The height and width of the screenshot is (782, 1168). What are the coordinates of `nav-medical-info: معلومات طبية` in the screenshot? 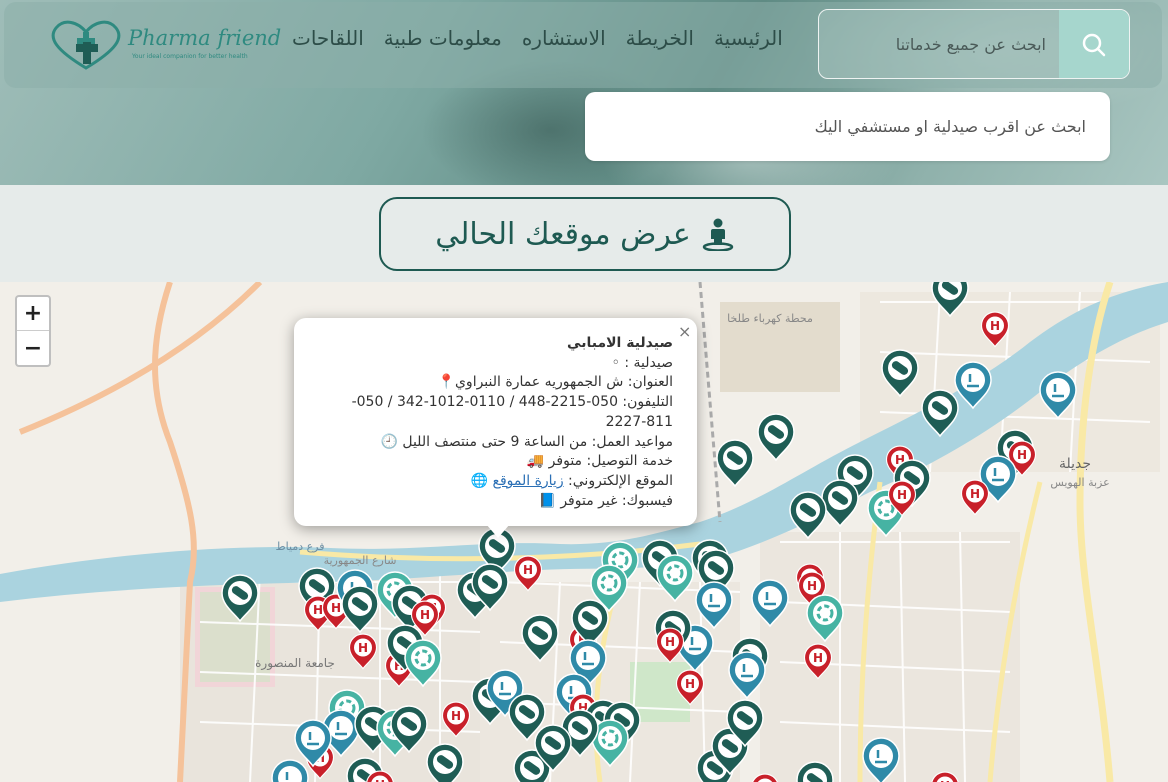 It's located at (443, 38).